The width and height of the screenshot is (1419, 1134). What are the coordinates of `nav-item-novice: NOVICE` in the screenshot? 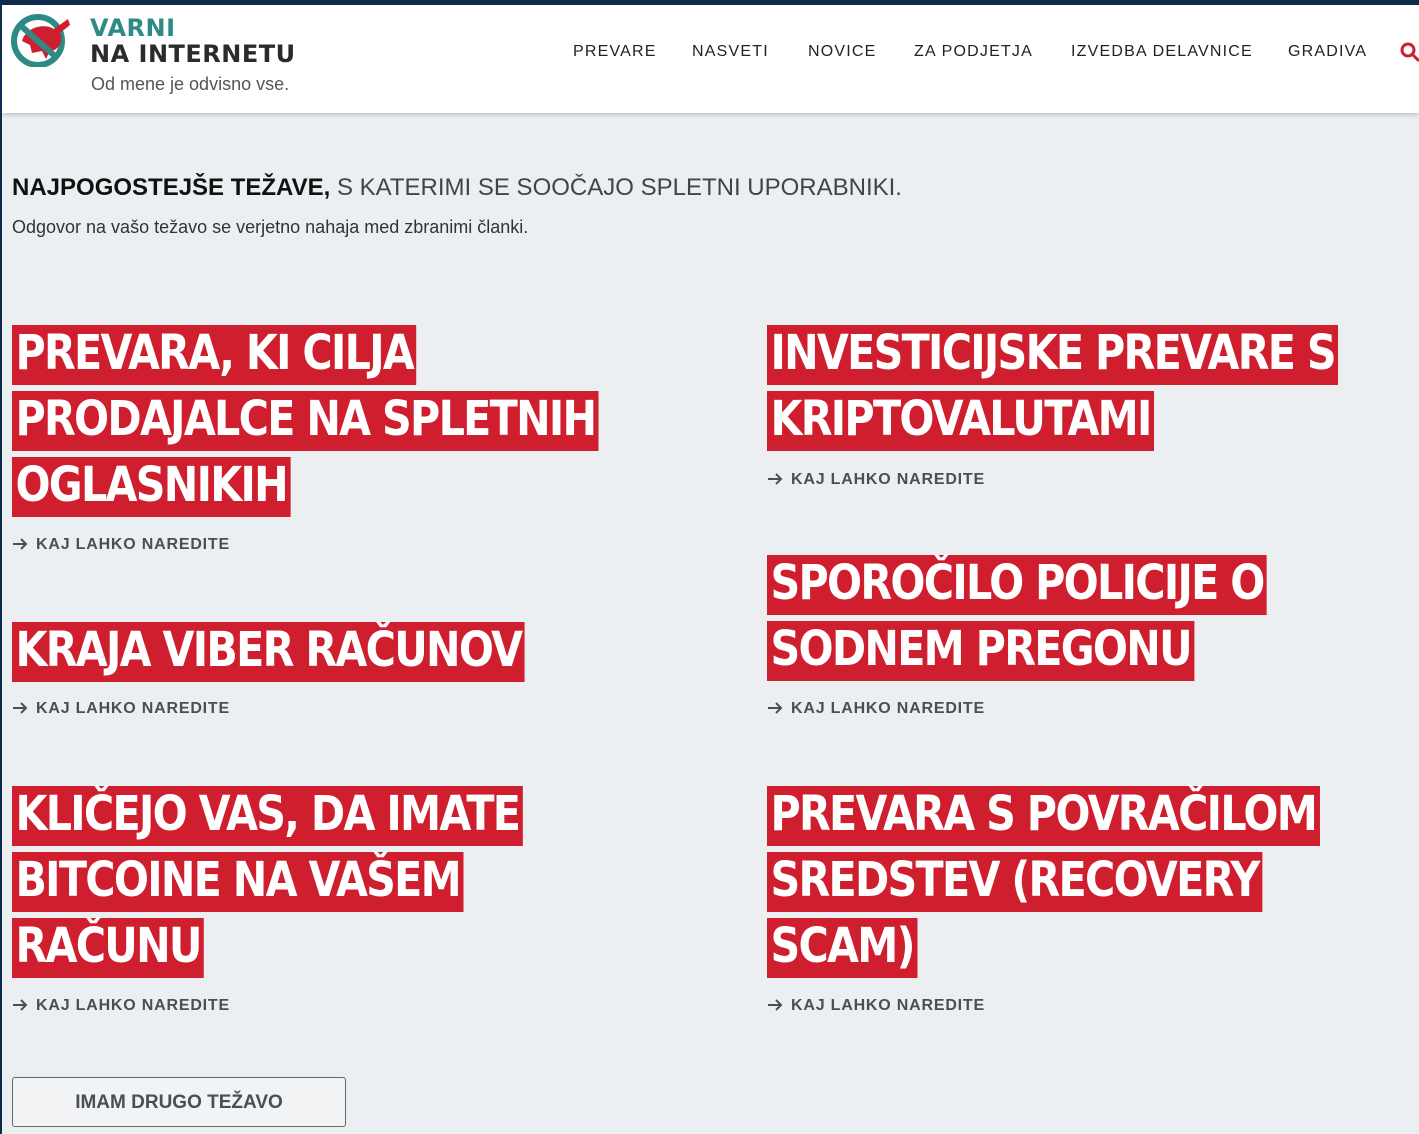 It's located at (842, 52).